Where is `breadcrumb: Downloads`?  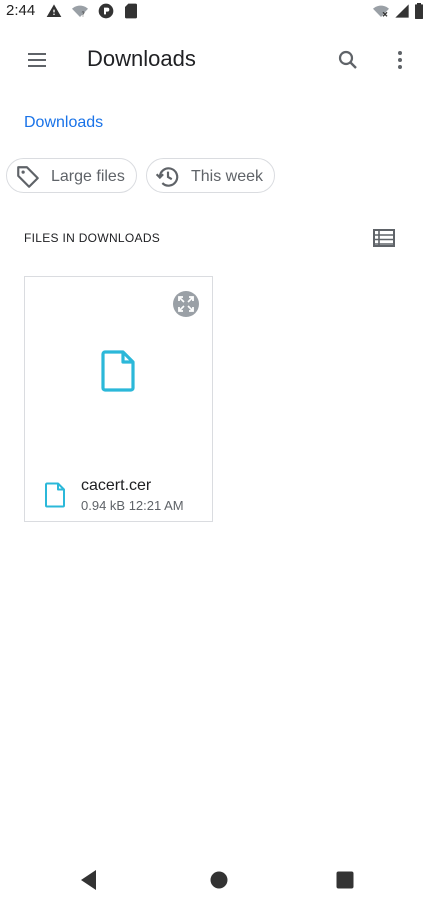
breadcrumb: Downloads is located at coordinates (63, 123).